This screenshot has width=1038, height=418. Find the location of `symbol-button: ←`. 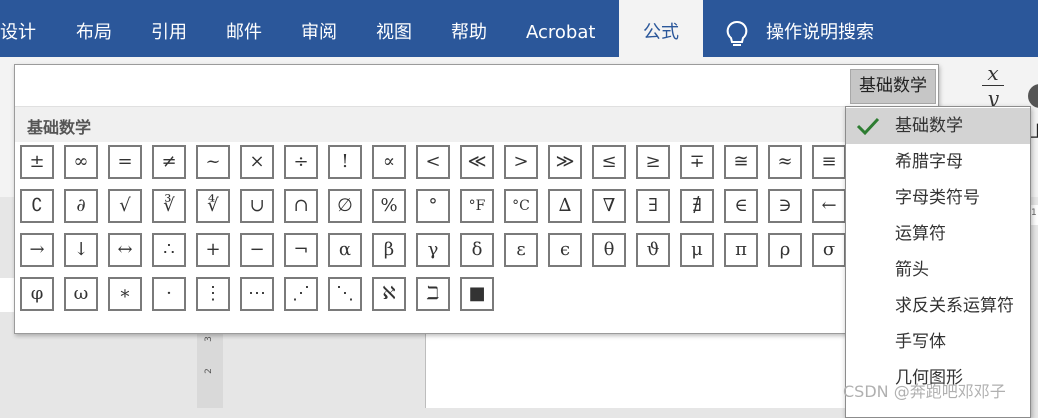

symbol-button: ← is located at coordinates (829, 206).